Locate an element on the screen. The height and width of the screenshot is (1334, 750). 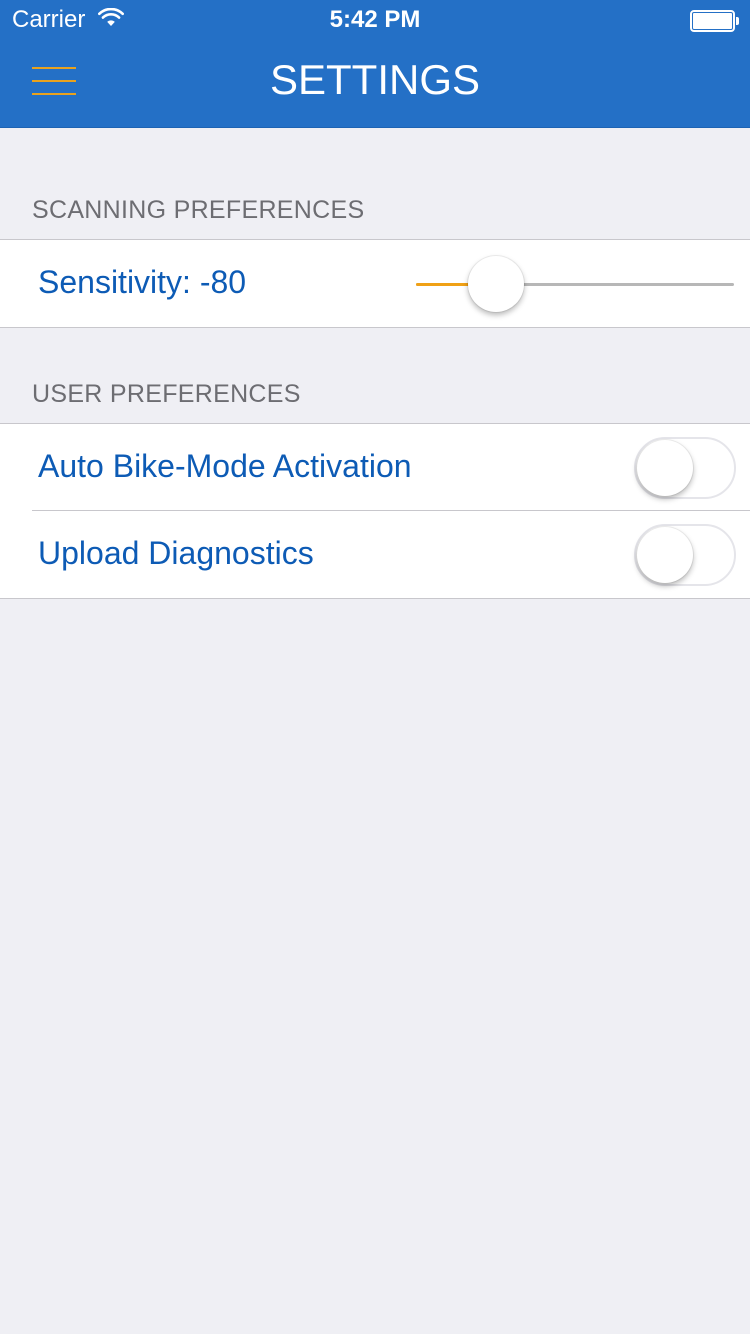
slider-thumb is located at coordinates (495, 284).